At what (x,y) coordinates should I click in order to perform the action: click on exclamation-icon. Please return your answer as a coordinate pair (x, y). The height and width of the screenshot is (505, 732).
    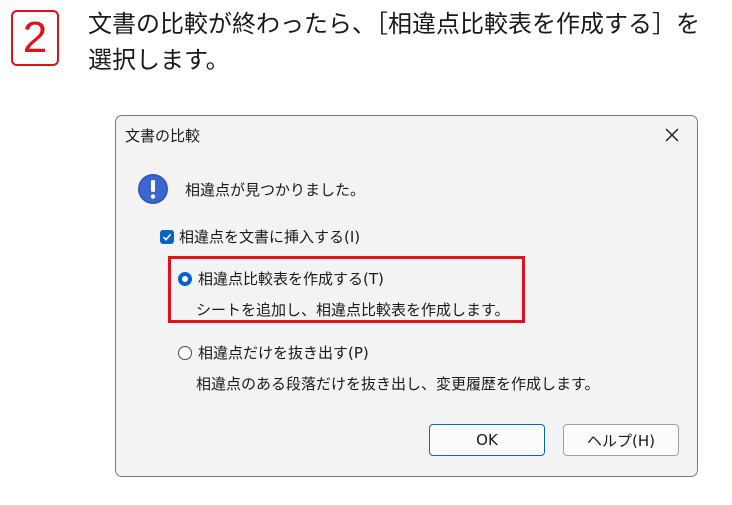
    Looking at the image, I should click on (153, 189).